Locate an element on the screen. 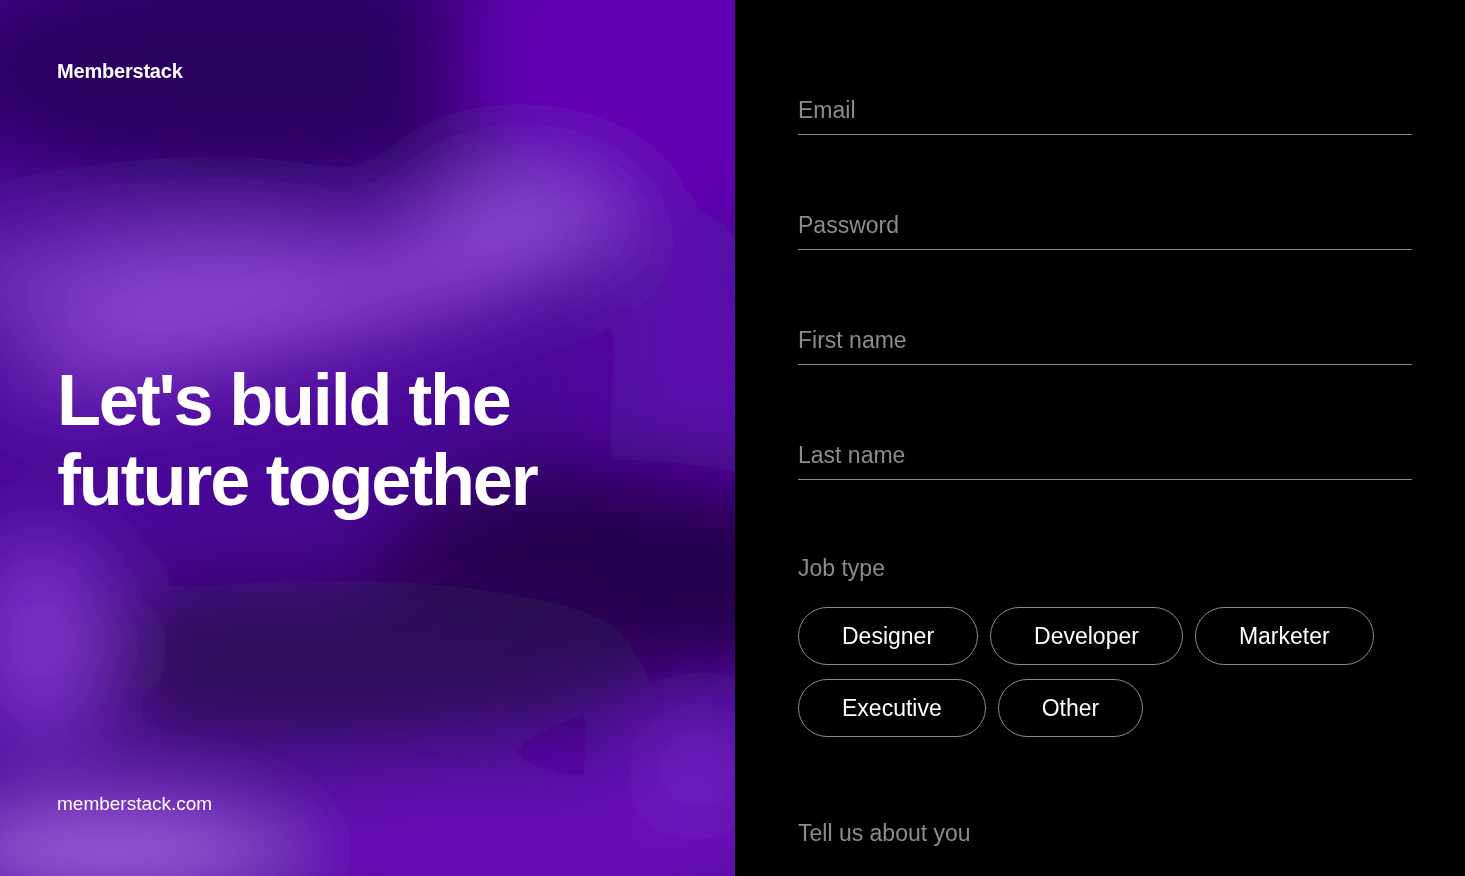 The image size is (1465, 876). hero-headline: Let's build the future together is located at coordinates (298, 440).